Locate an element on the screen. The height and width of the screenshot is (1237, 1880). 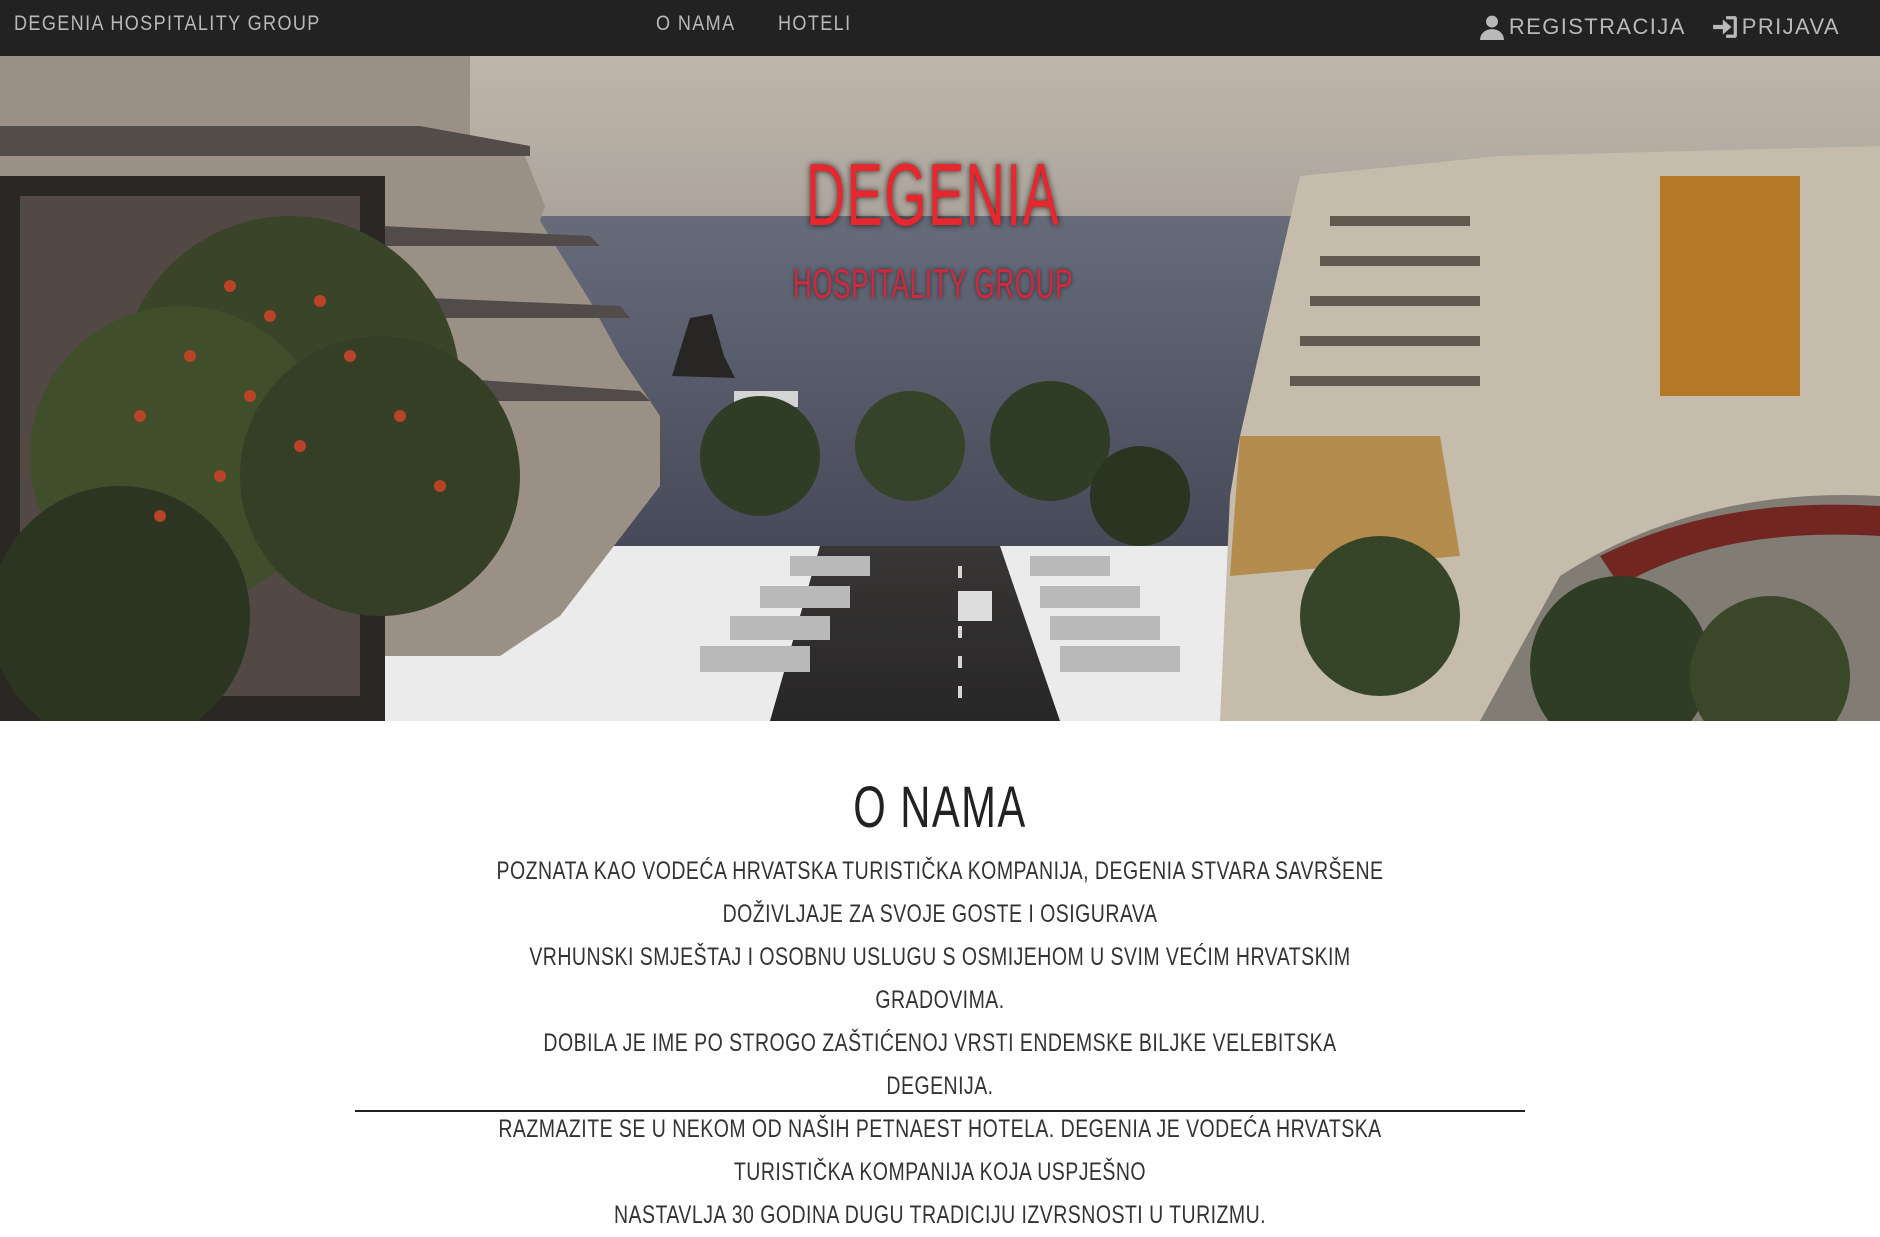
login-label: PRIJAVA is located at coordinates (1790, 26).